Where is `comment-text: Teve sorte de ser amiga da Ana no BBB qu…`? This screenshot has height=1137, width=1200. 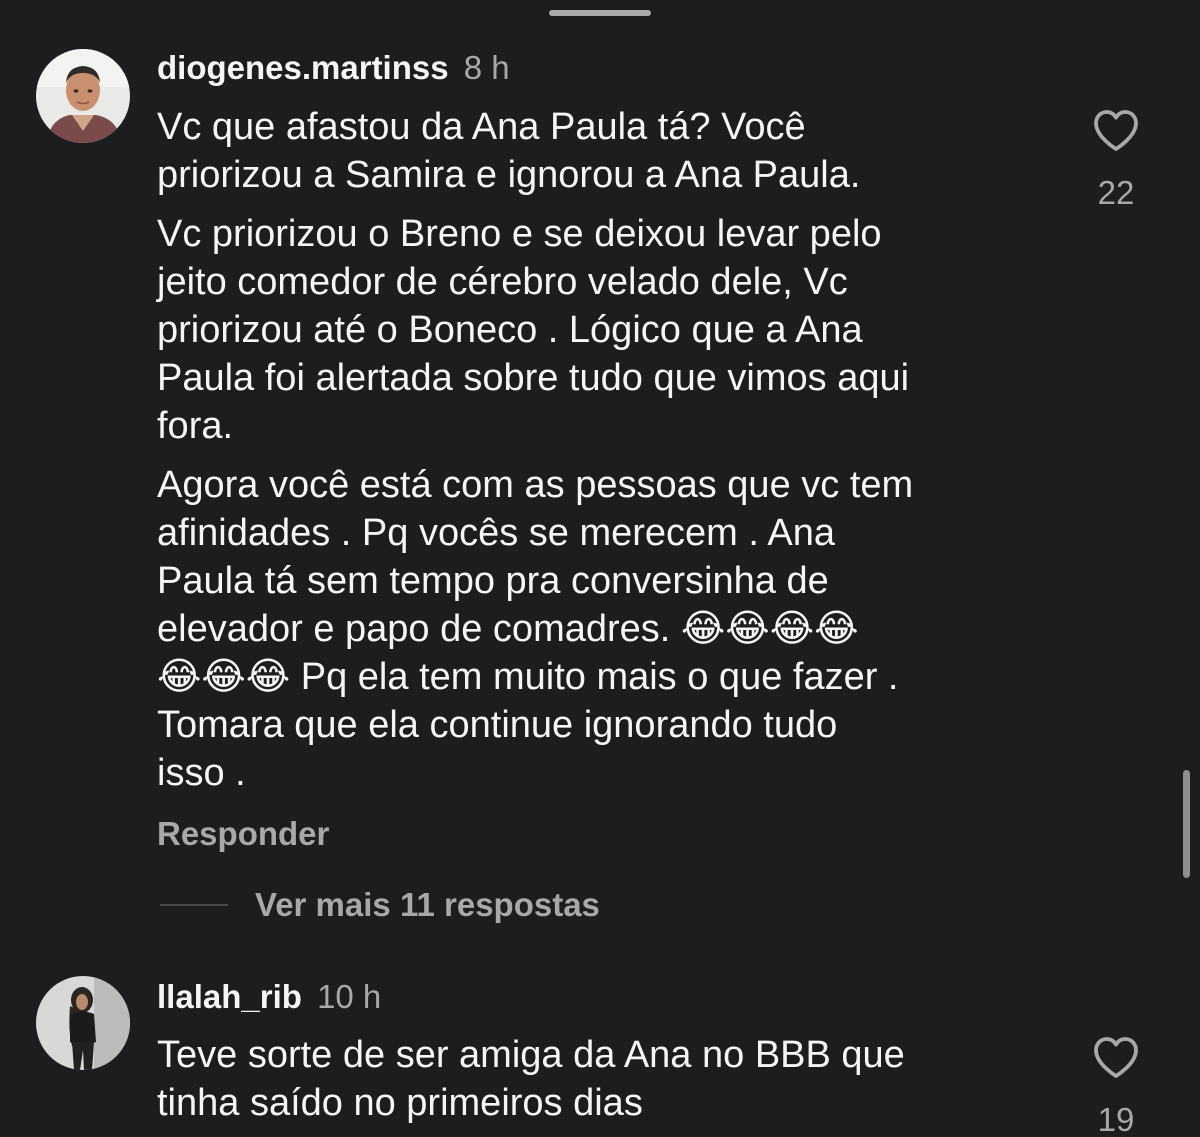 comment-text: Teve sorte de ser amiga da Ana no BBB qu… is located at coordinates (607, 1079).